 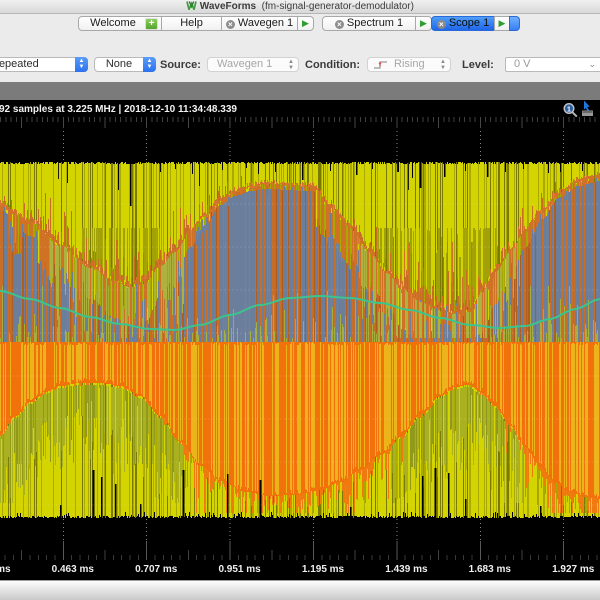 What do you see at coordinates (573, 569) in the screenshot?
I see `svg-text: 1.927 ms` at bounding box center [573, 569].